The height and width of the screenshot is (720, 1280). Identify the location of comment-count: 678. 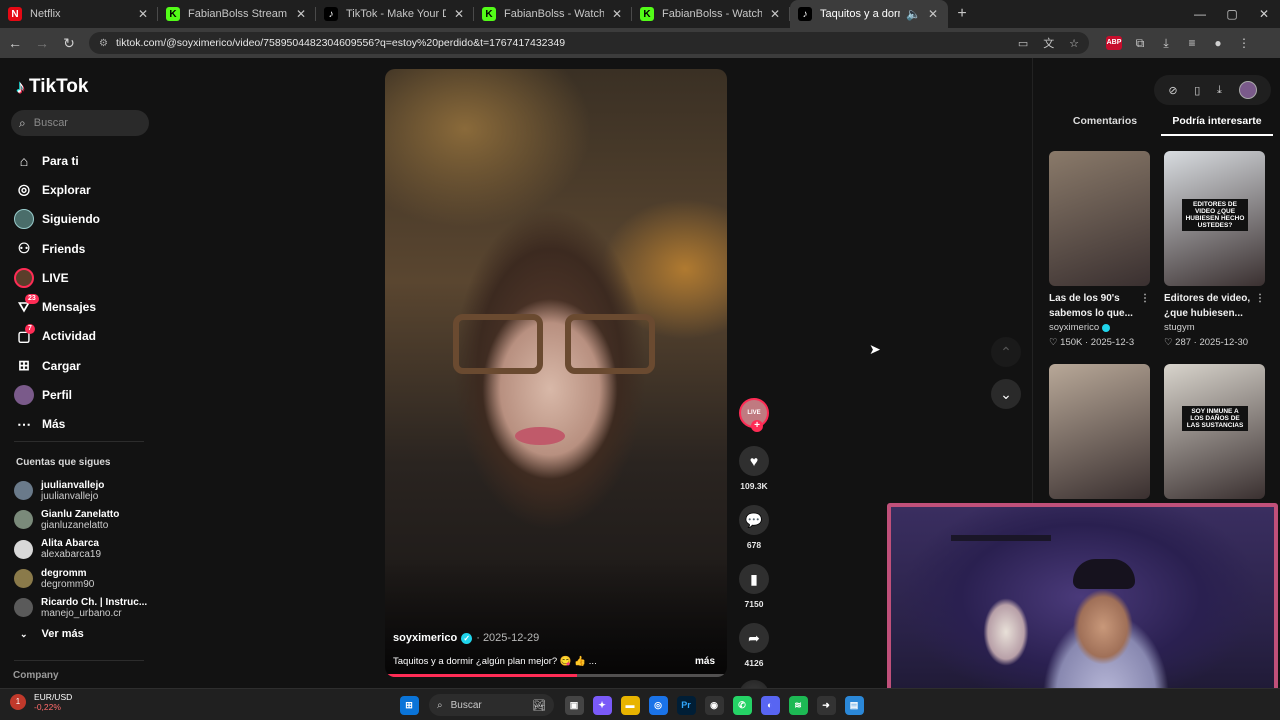
(754, 545).